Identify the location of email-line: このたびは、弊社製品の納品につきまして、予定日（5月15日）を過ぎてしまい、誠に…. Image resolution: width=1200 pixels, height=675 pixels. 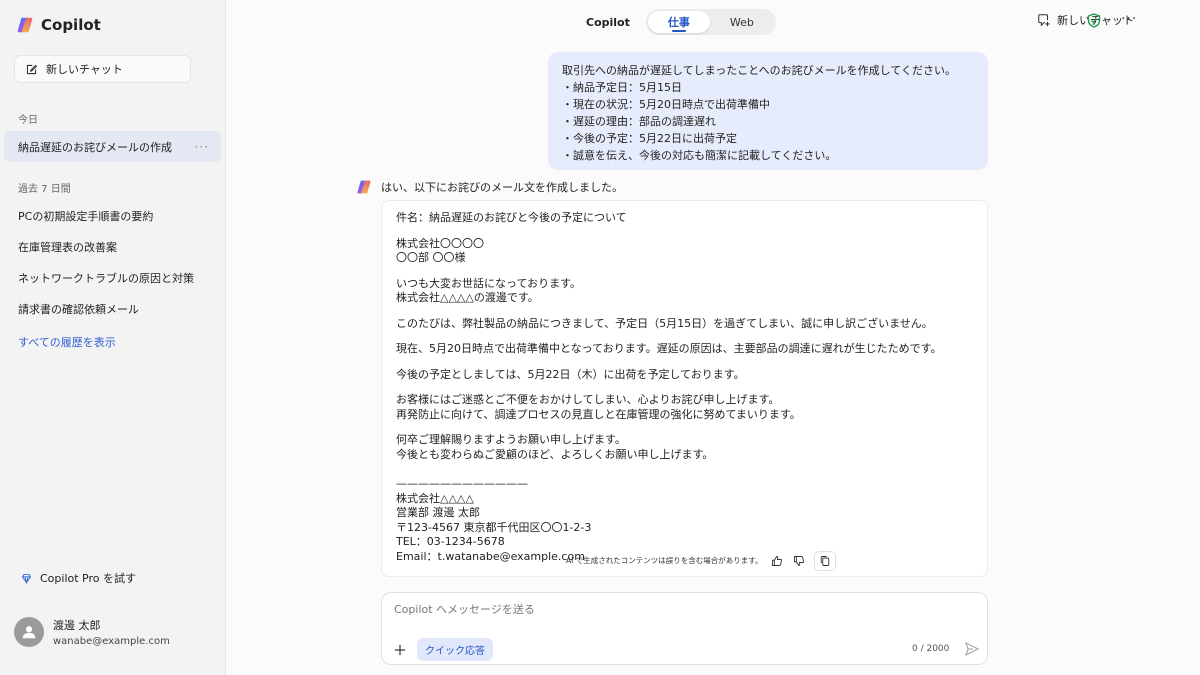
(664, 323).